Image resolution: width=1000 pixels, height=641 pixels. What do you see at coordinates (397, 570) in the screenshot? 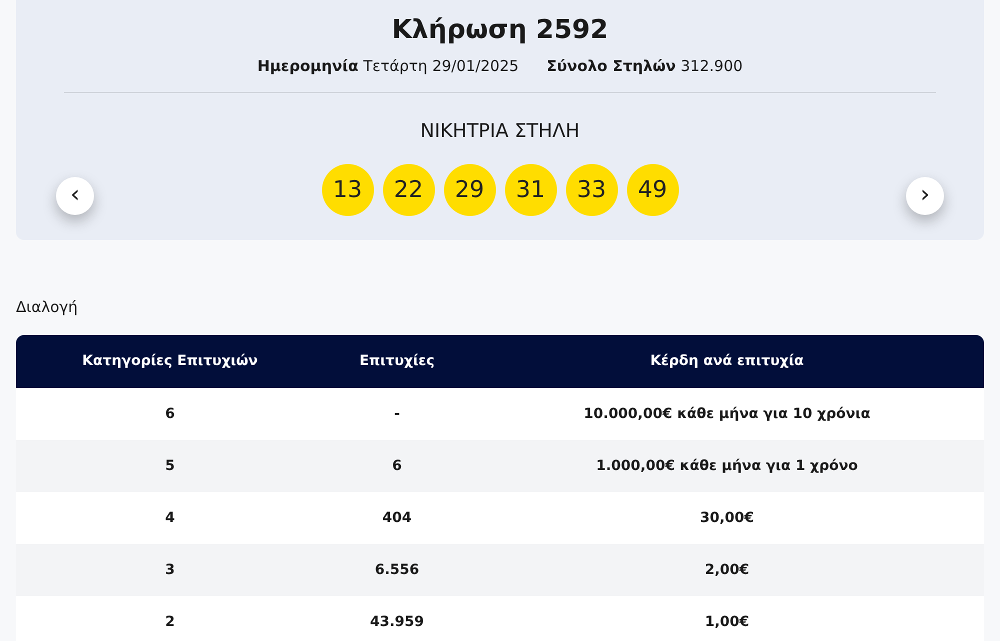
I see `table-cell-text: 6.556` at bounding box center [397, 570].